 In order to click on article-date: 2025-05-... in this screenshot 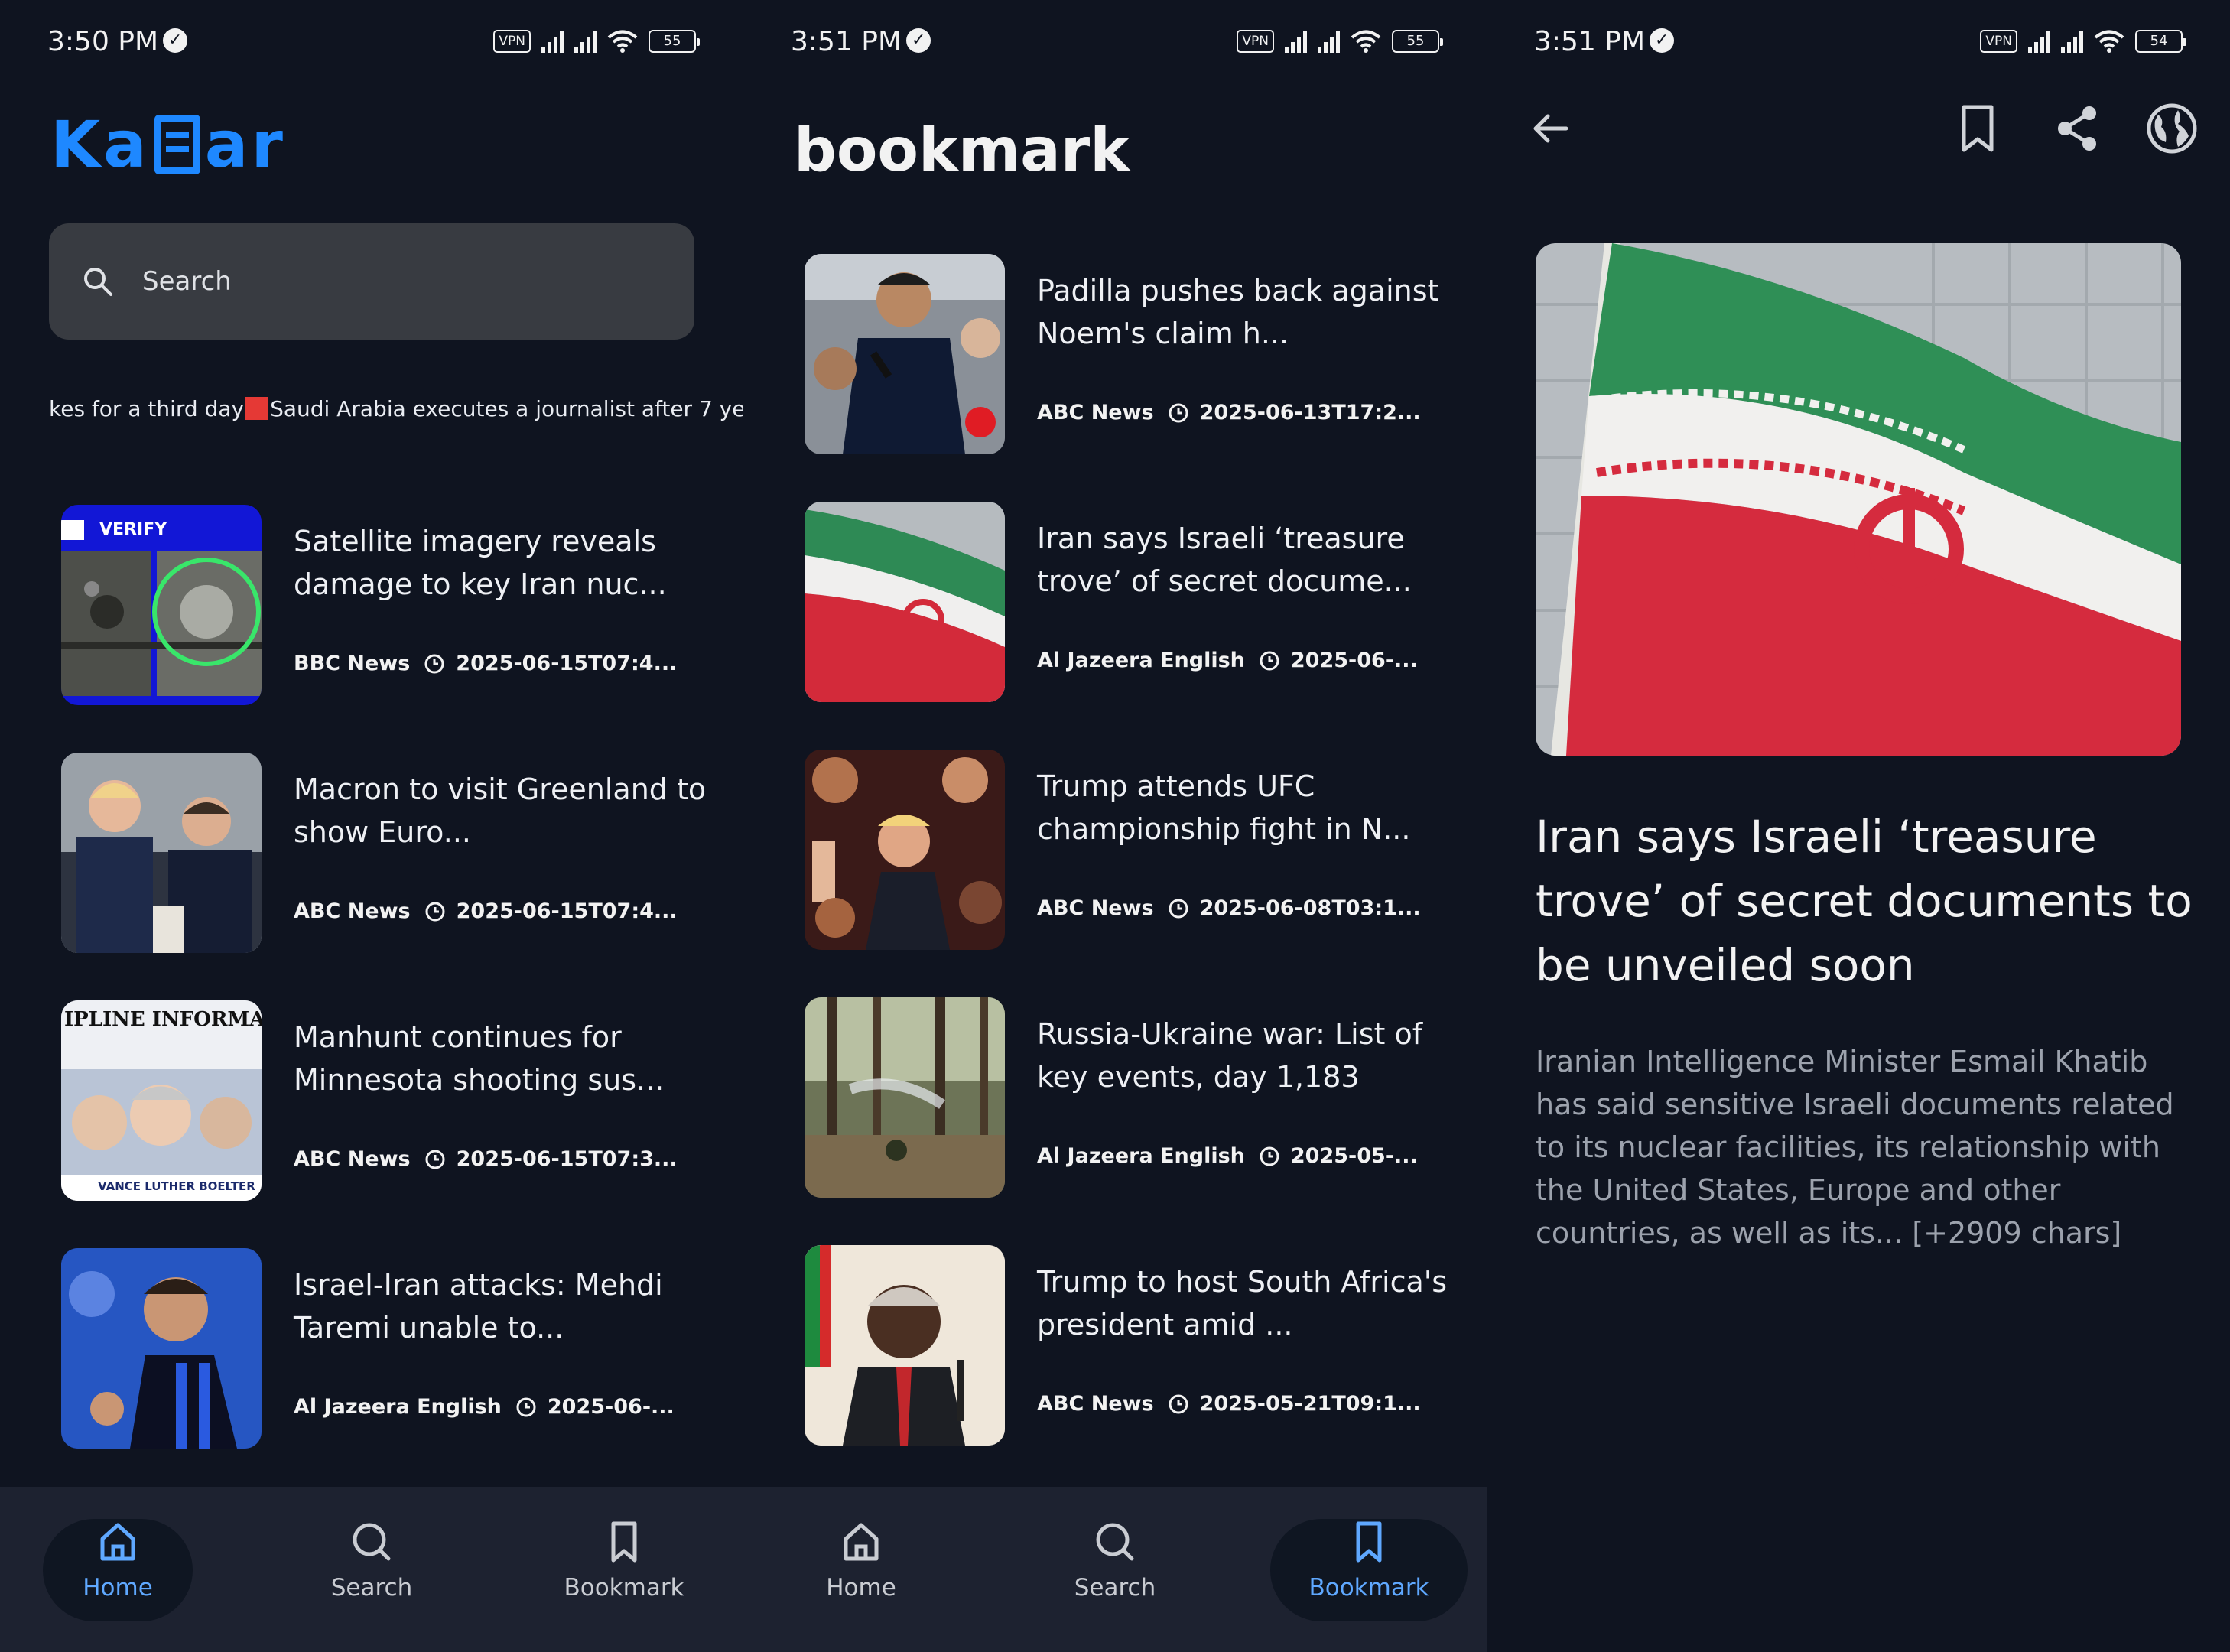, I will do `click(1354, 1156)`.